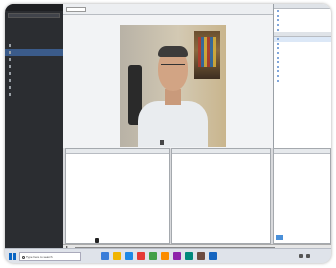 The height and width of the screenshot is (268, 336). I want to click on notes-header, so click(117, 151).